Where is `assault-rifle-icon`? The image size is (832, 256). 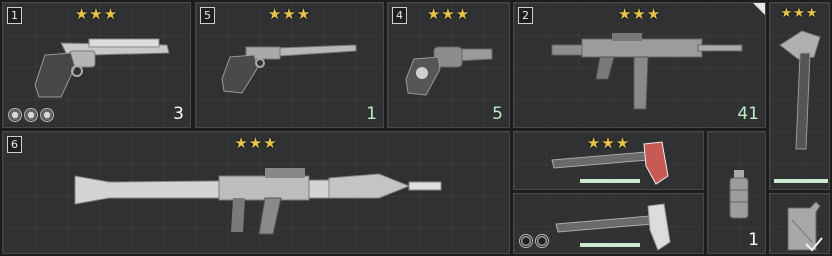 assault-rifle-icon is located at coordinates (647, 71).